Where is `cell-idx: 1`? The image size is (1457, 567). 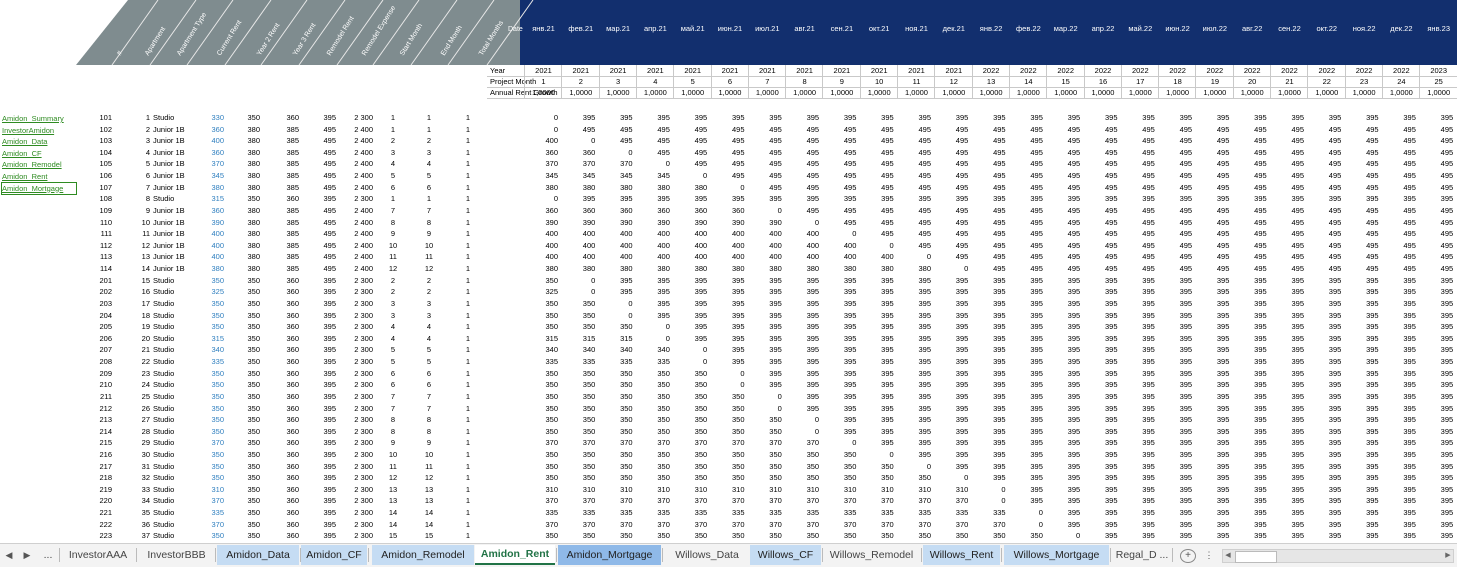
cell-idx: 1 is located at coordinates (132, 118).